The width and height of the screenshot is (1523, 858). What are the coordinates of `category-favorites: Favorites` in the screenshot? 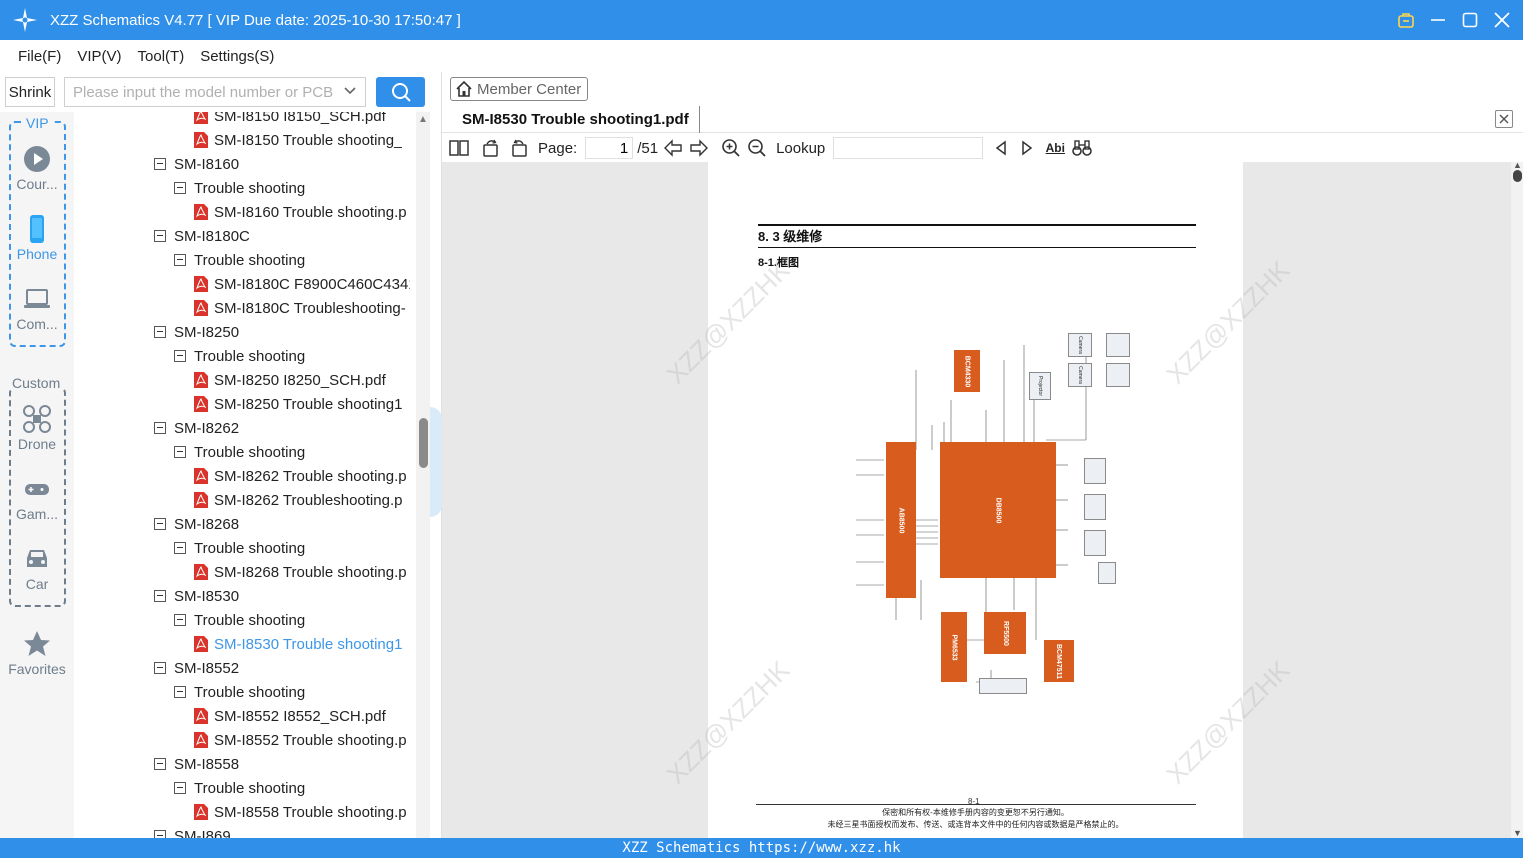 It's located at (37, 653).